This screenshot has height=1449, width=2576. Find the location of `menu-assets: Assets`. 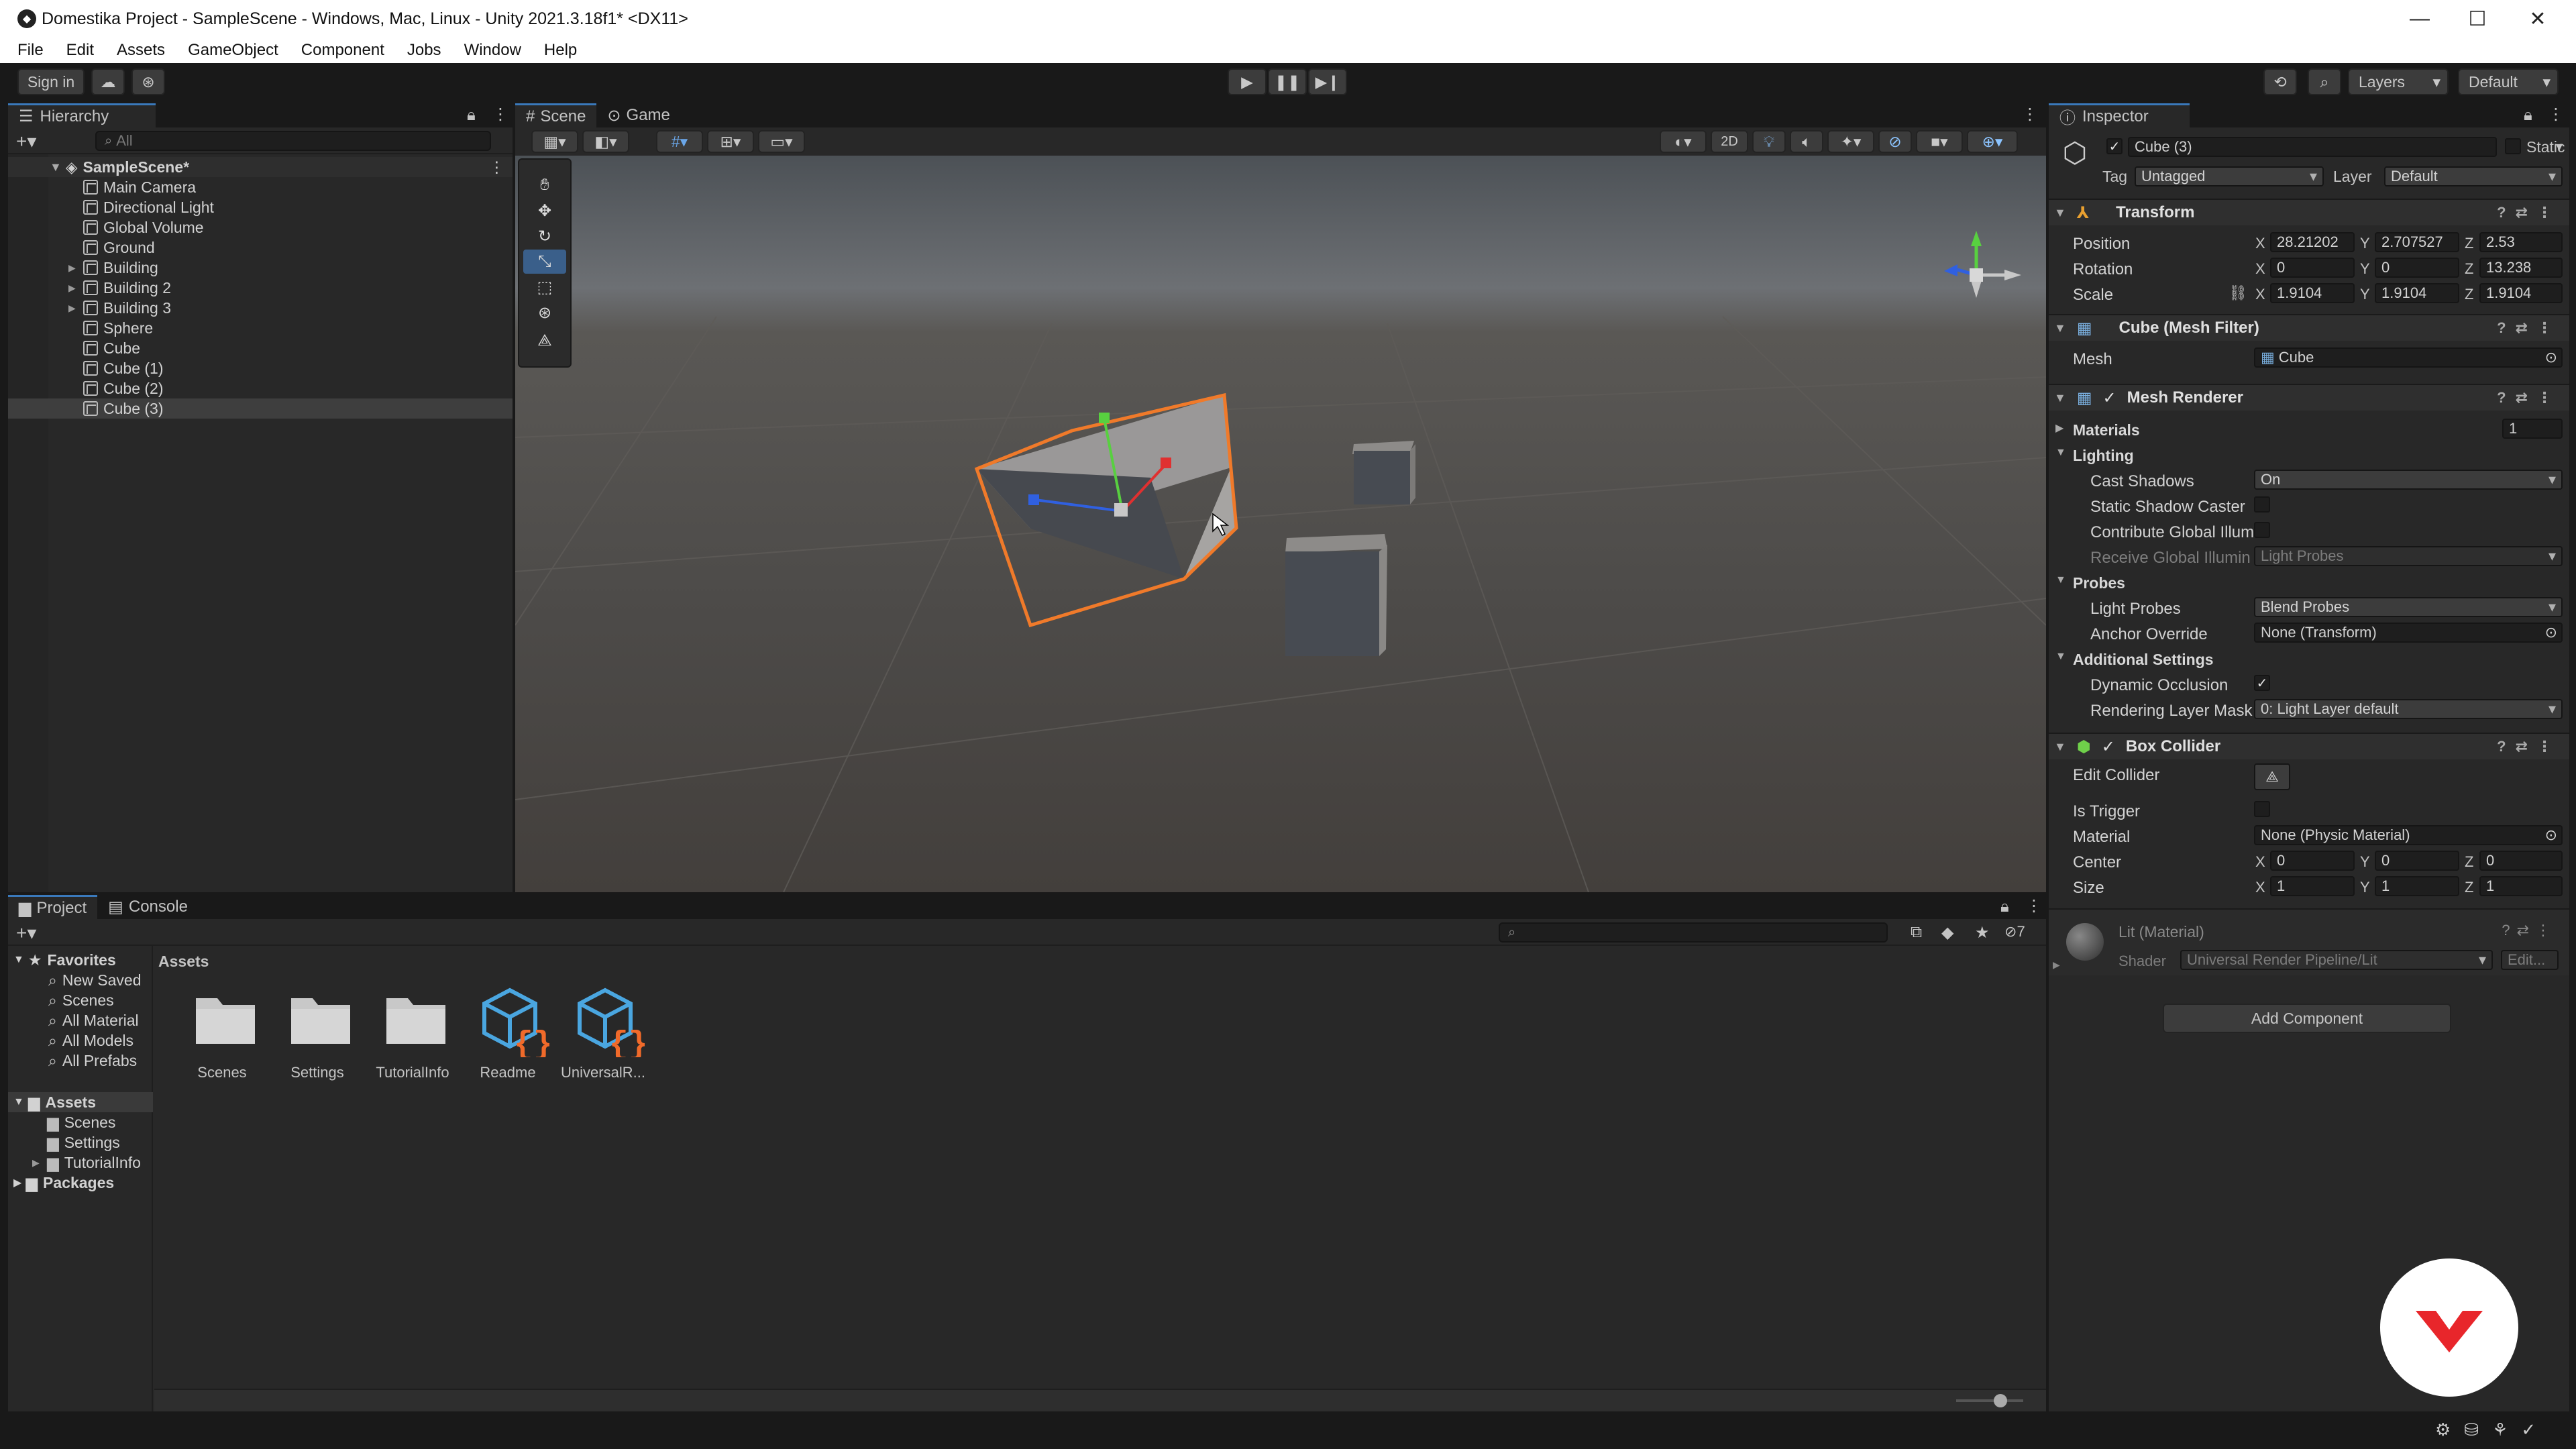

menu-assets: Assets is located at coordinates (141, 50).